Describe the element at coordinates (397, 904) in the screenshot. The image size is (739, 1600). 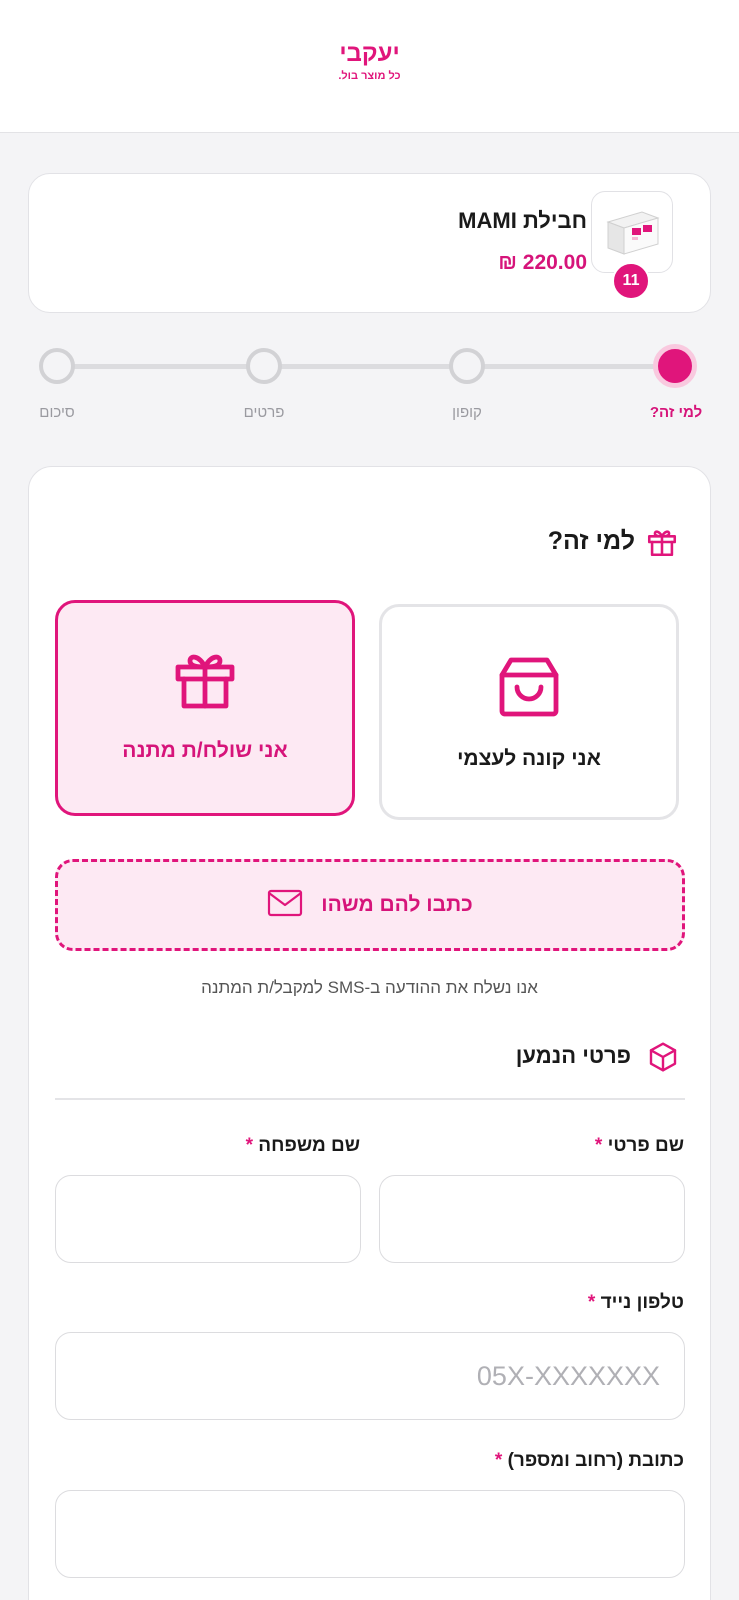
I see `write-message-label: כתבו להם משהו` at that location.